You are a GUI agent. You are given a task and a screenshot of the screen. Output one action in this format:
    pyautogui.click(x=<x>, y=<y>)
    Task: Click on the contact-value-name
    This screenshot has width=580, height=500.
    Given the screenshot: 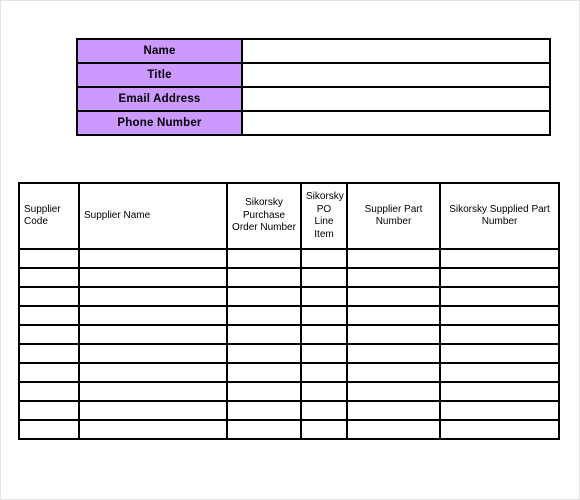 What is the action you would take?
    pyautogui.click(x=396, y=51)
    